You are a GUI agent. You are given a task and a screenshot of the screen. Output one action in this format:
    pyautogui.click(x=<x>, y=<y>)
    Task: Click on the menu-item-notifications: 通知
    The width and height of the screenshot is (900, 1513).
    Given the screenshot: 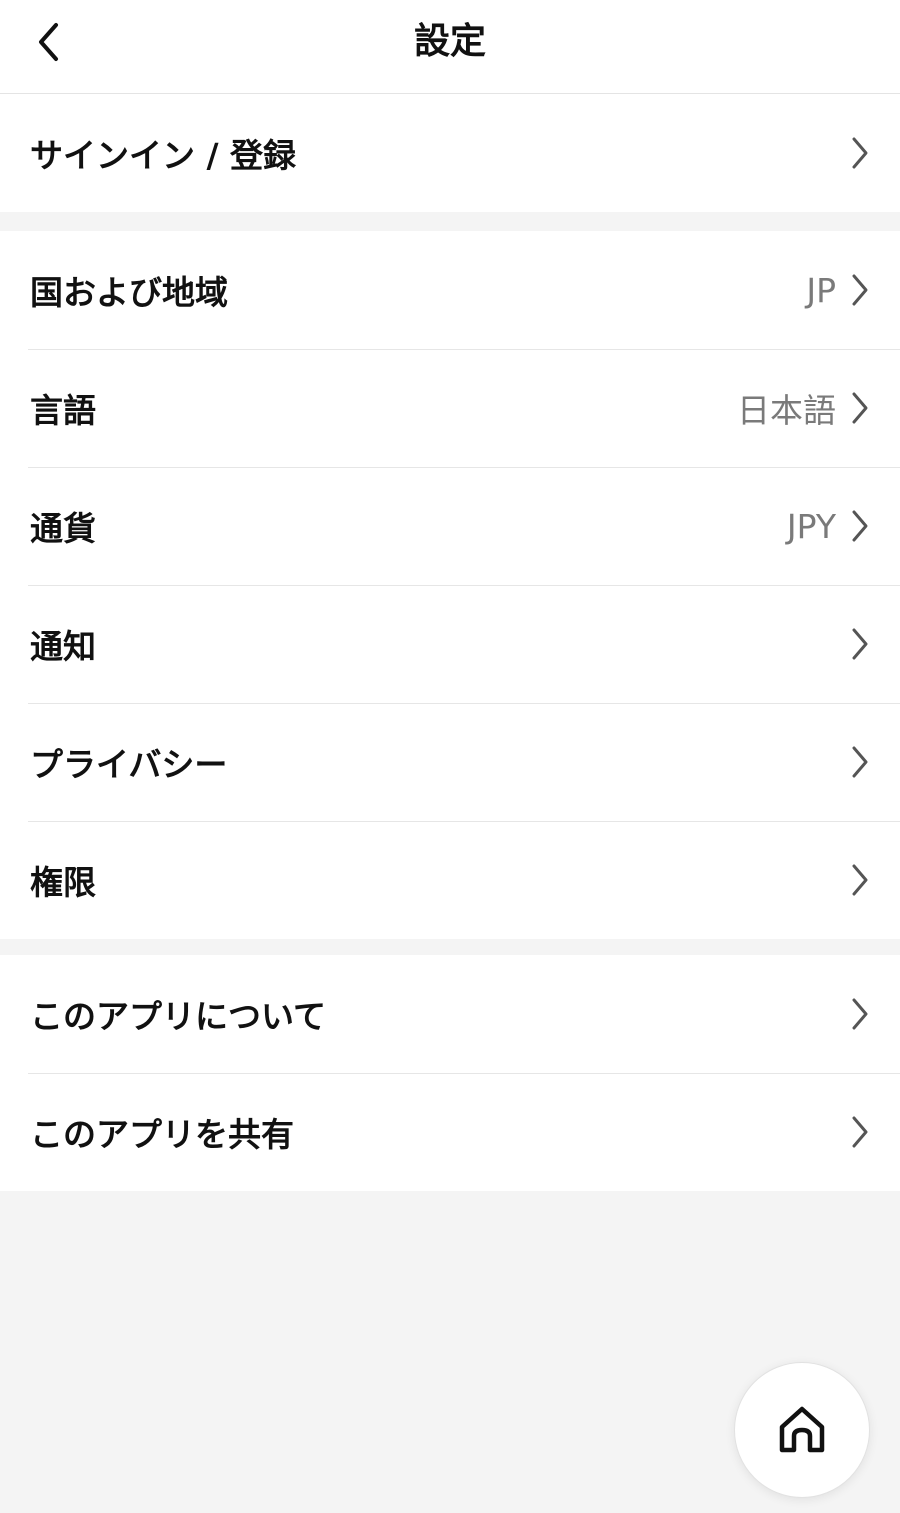 What is the action you would take?
    pyautogui.click(x=450, y=644)
    